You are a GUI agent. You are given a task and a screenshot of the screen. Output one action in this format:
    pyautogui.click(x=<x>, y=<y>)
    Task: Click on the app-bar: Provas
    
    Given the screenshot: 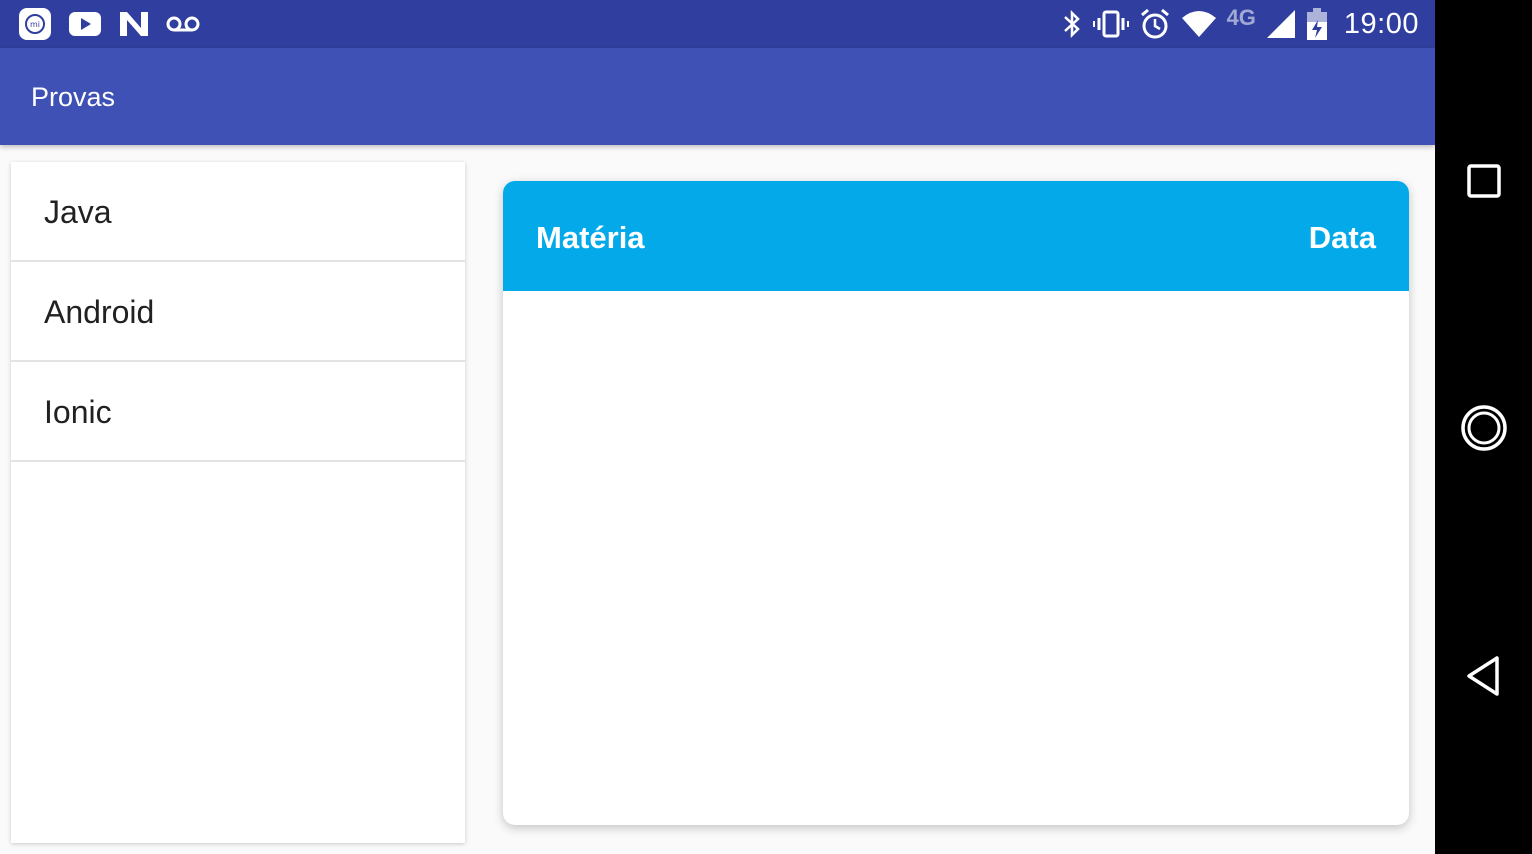 What is the action you would take?
    pyautogui.click(x=717, y=96)
    